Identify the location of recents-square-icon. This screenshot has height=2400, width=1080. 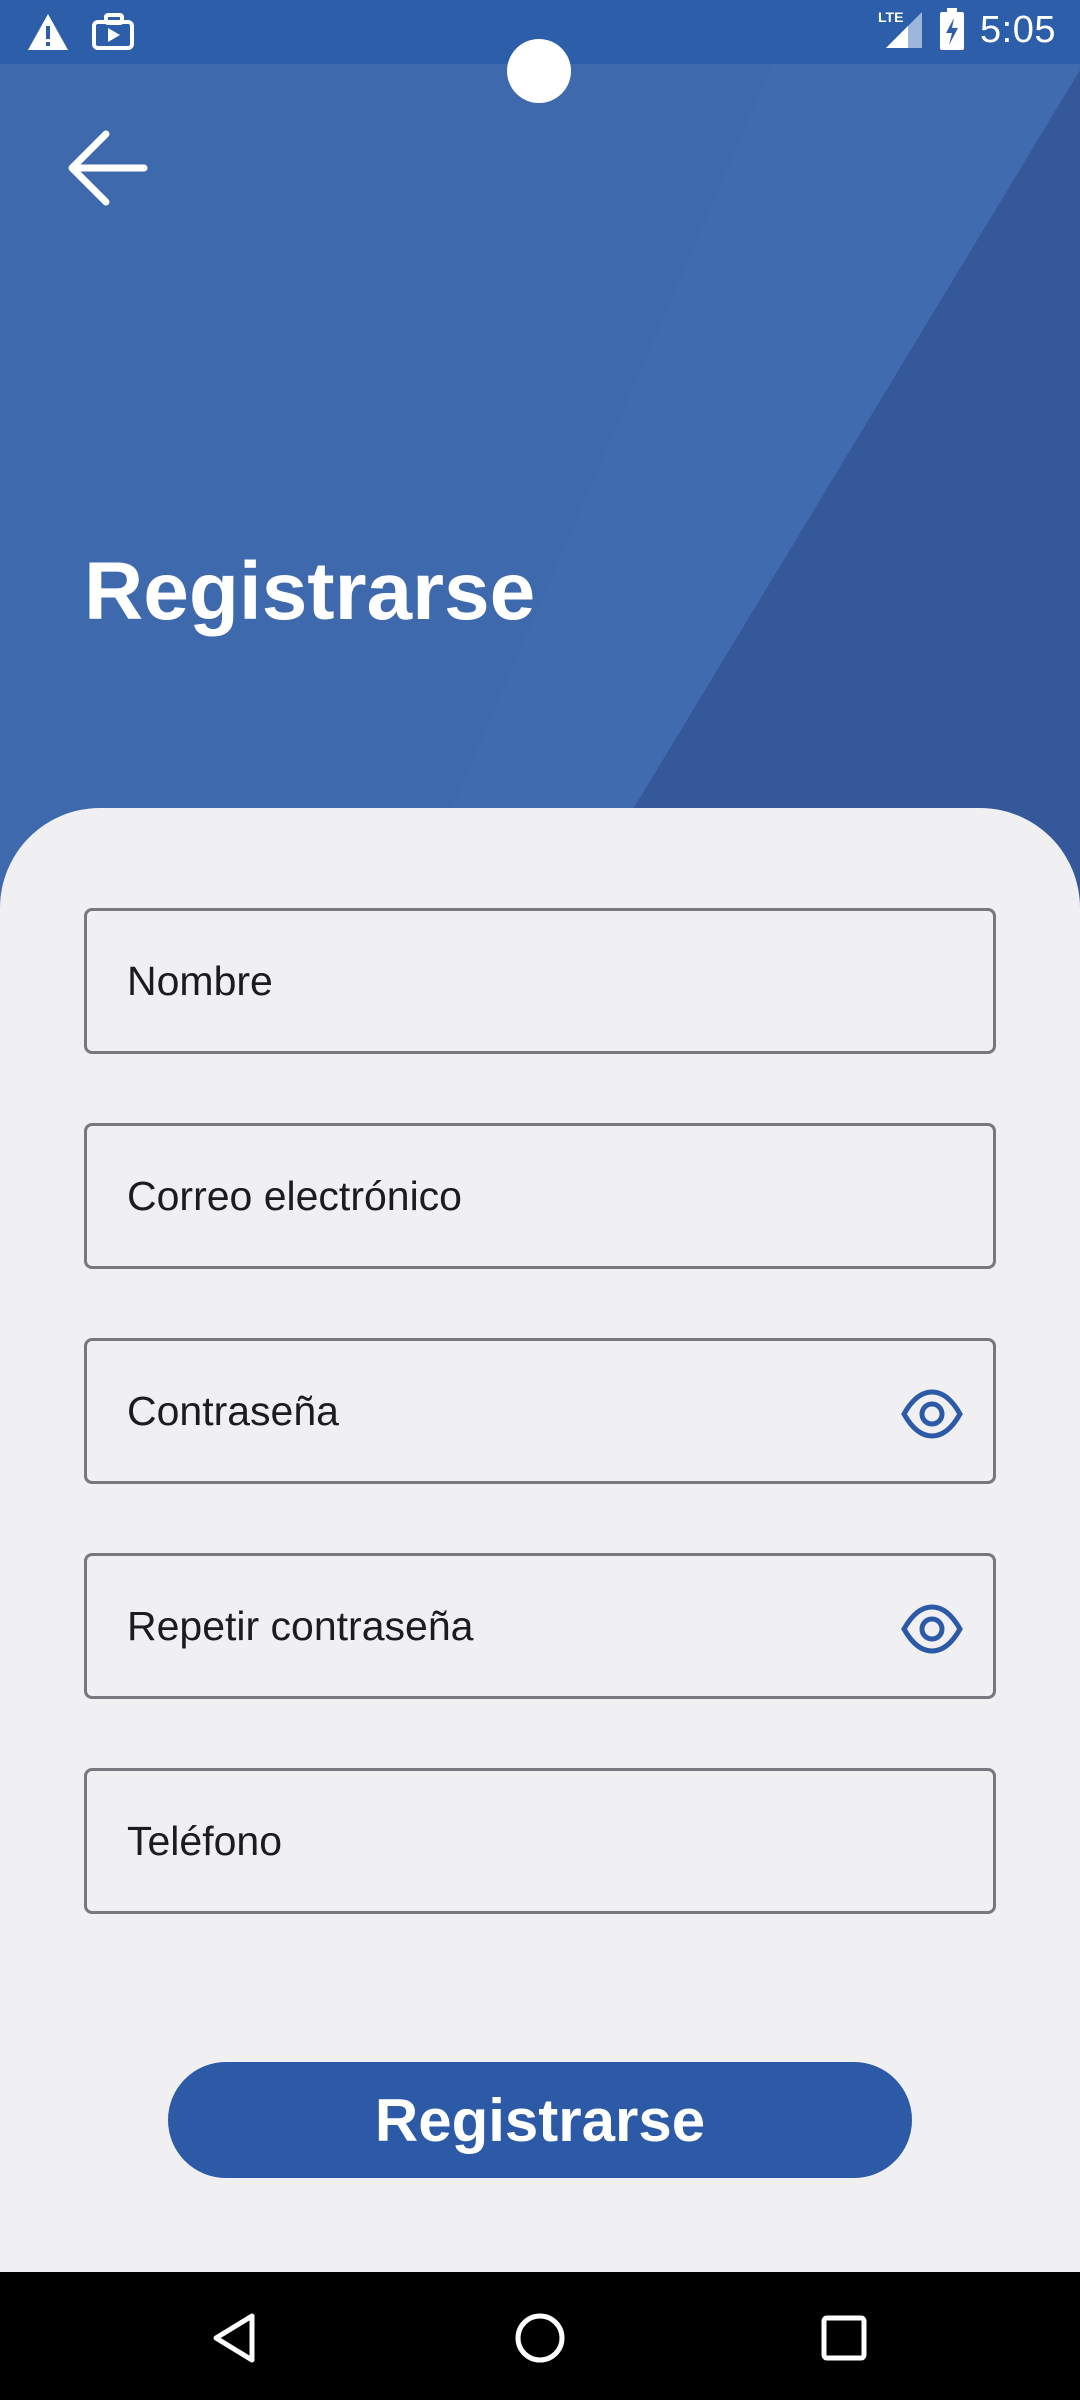
(844, 2338).